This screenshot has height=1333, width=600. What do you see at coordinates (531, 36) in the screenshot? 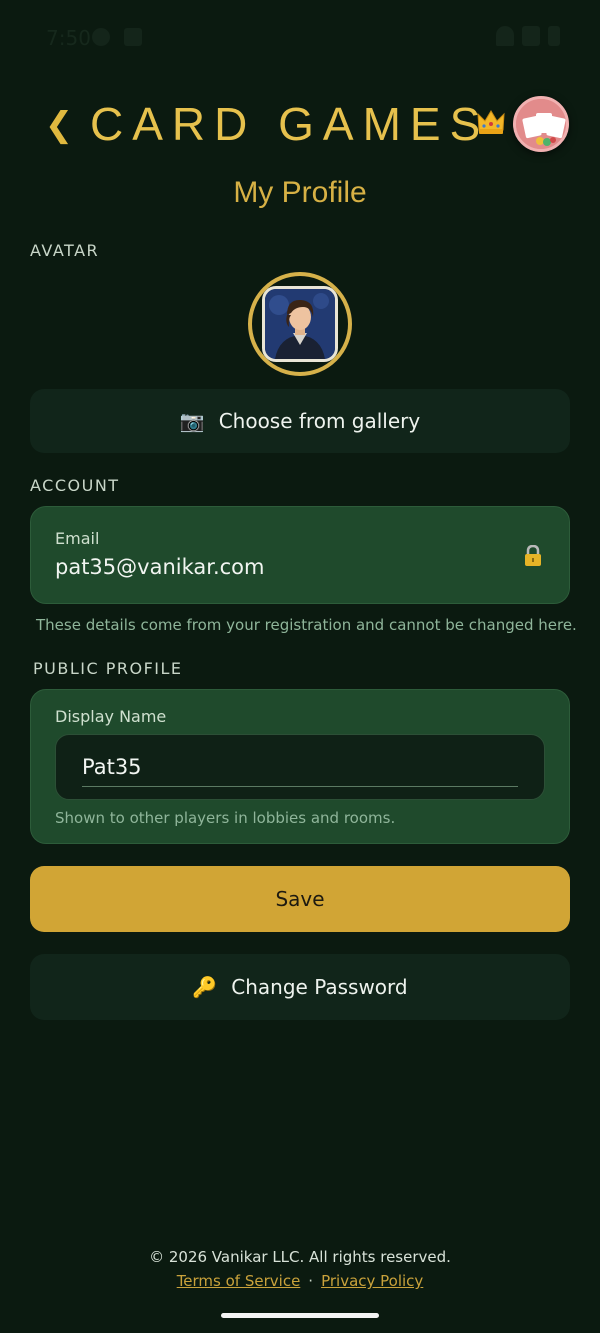
I see `signal-icon` at bounding box center [531, 36].